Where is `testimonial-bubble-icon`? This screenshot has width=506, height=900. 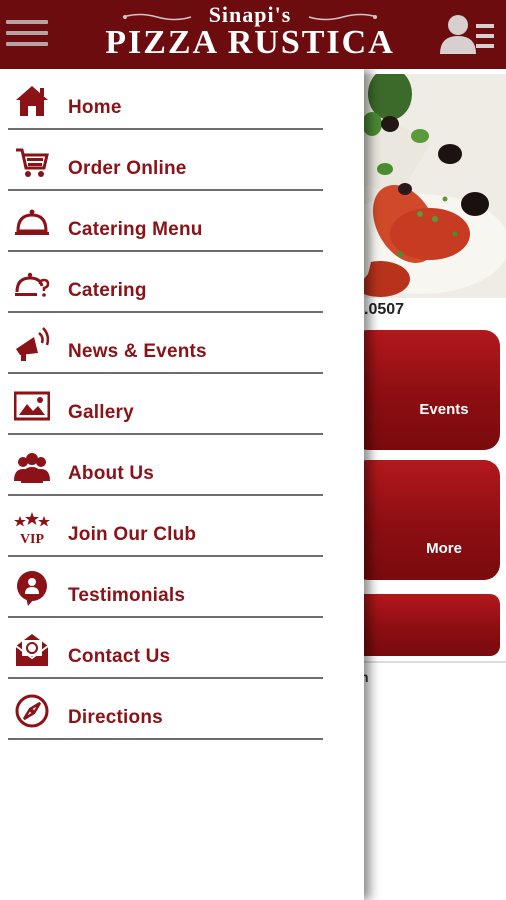
testimonial-bubble-icon is located at coordinates (32, 588).